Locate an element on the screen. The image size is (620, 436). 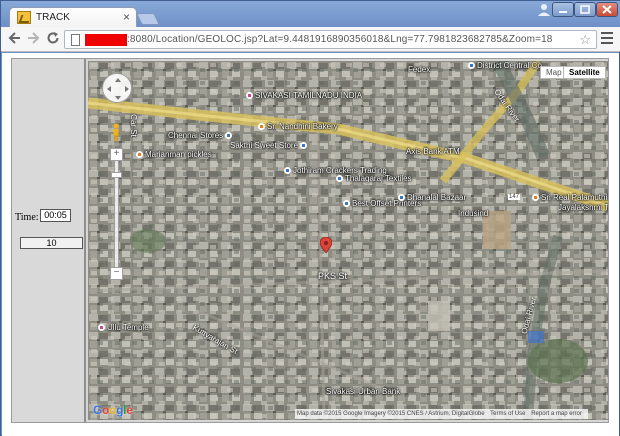
redacted-host is located at coordinates (106, 40).